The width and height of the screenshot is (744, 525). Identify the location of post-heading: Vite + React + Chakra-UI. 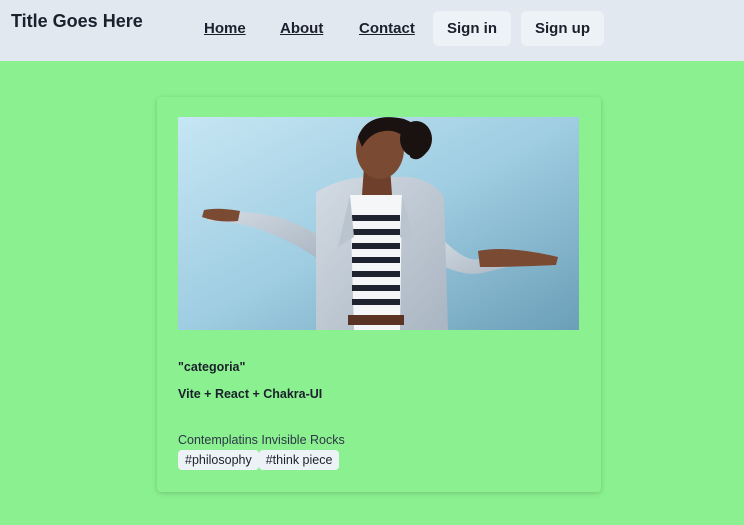
(250, 394).